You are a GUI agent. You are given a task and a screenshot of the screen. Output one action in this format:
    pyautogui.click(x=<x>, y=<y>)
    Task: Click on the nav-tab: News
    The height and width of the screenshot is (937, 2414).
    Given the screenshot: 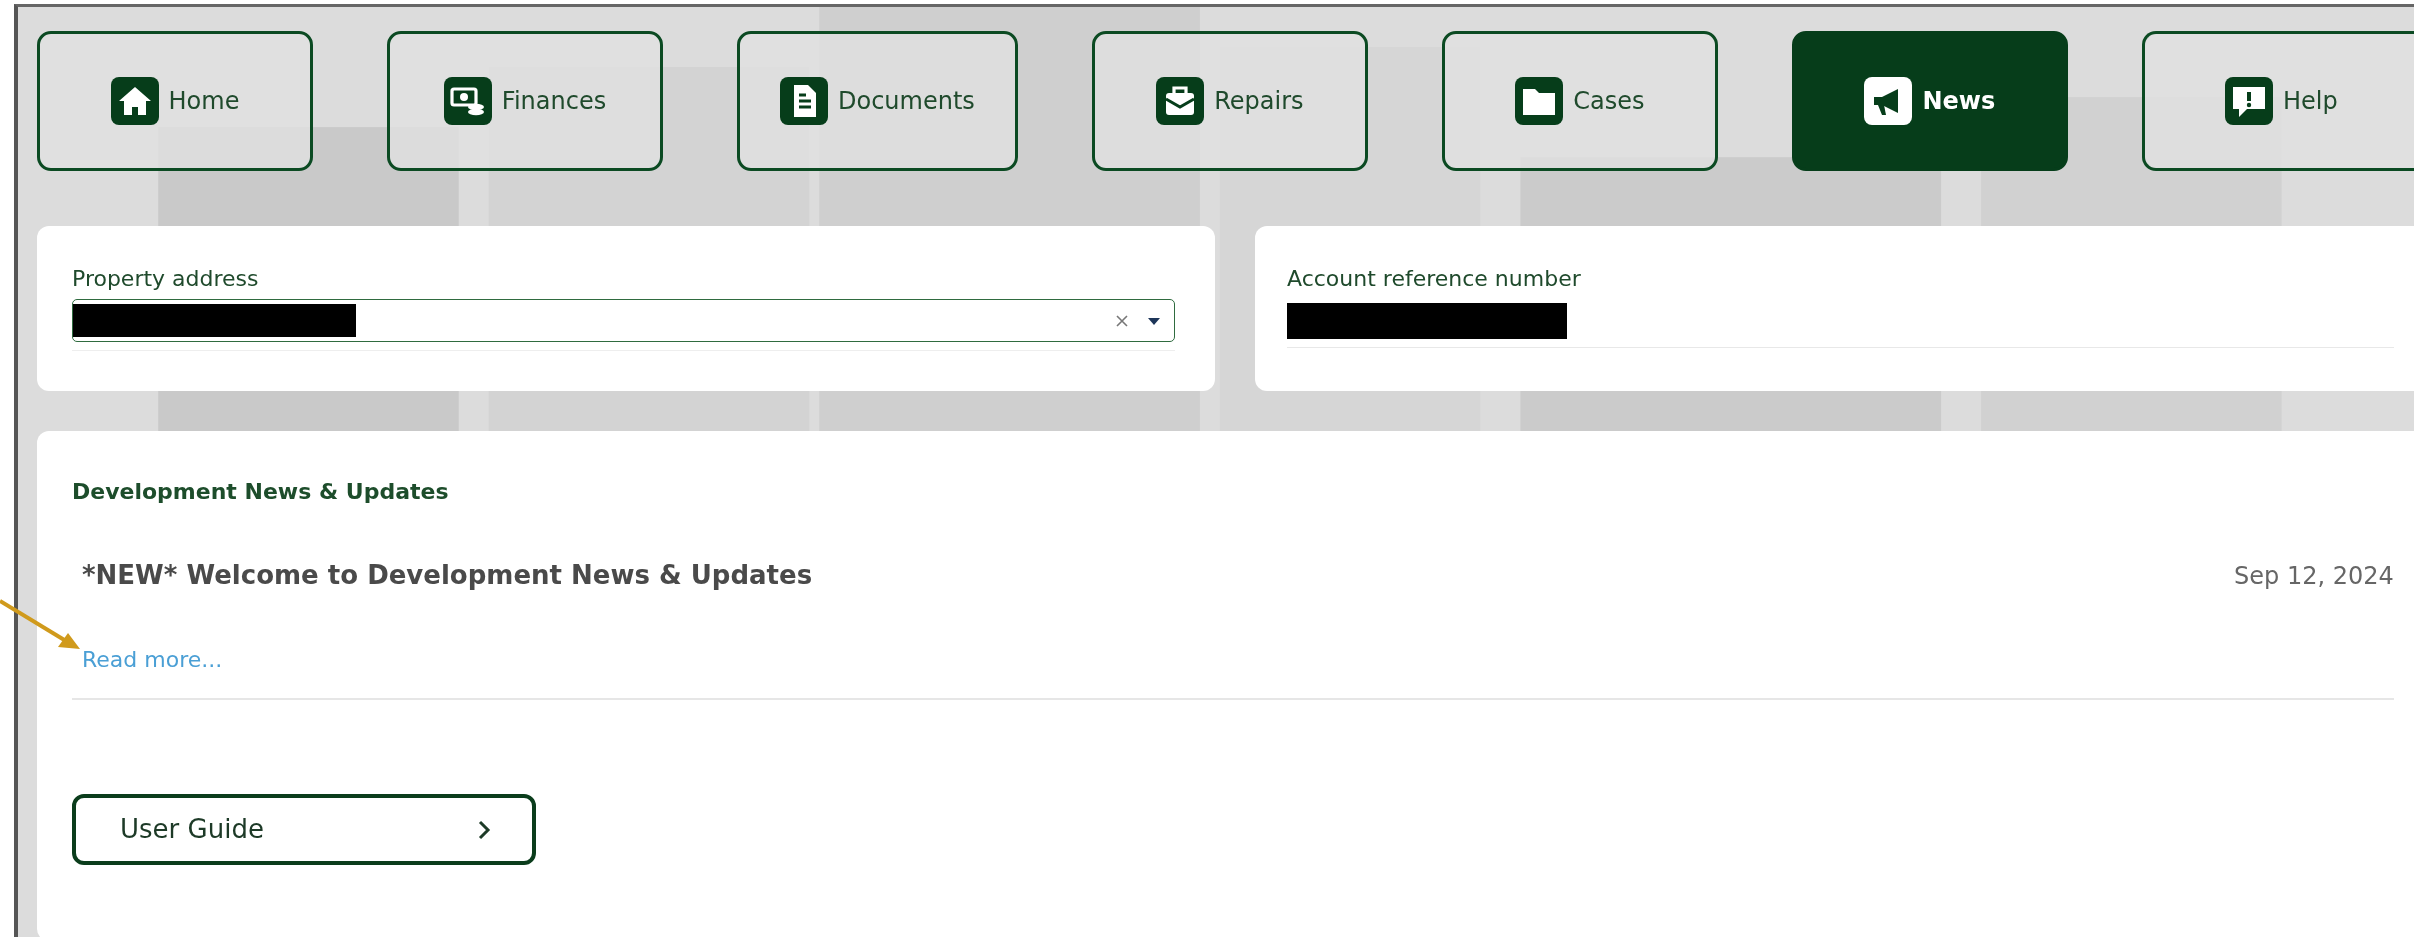 What is the action you would take?
    pyautogui.click(x=1929, y=101)
    